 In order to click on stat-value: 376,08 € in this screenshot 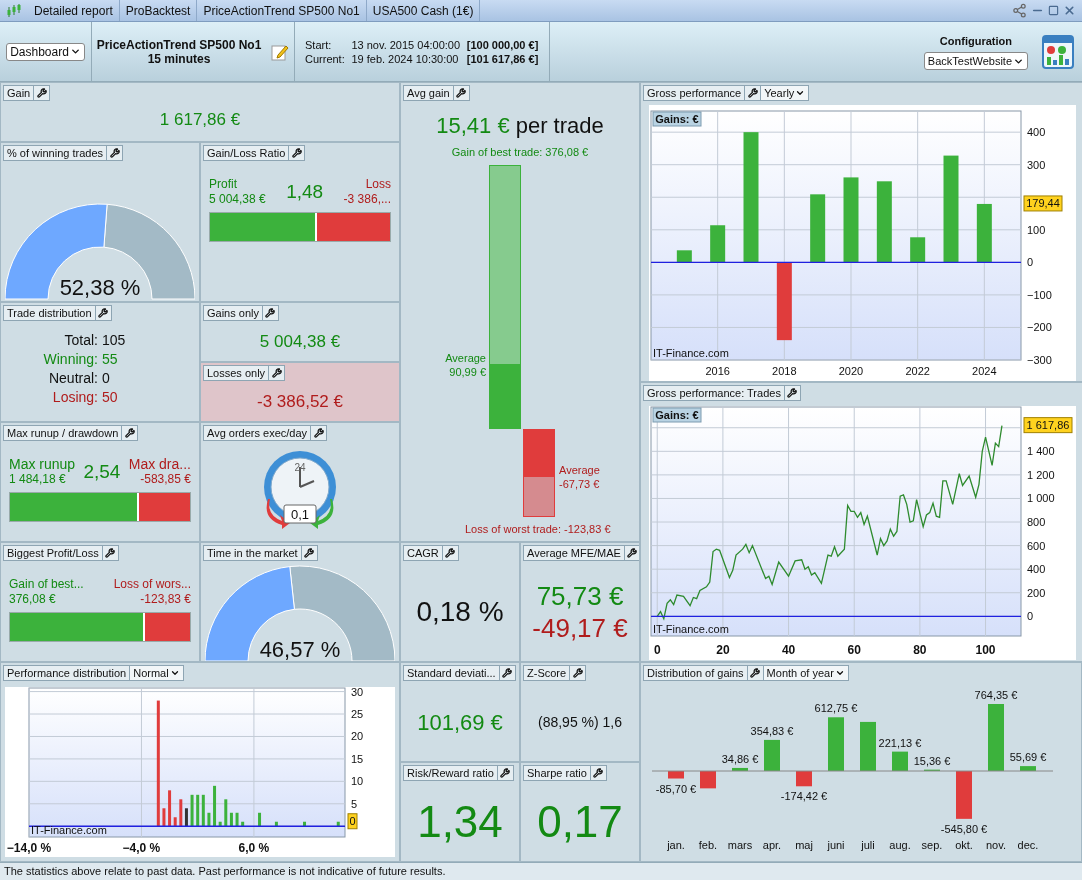, I will do `click(33, 599)`.